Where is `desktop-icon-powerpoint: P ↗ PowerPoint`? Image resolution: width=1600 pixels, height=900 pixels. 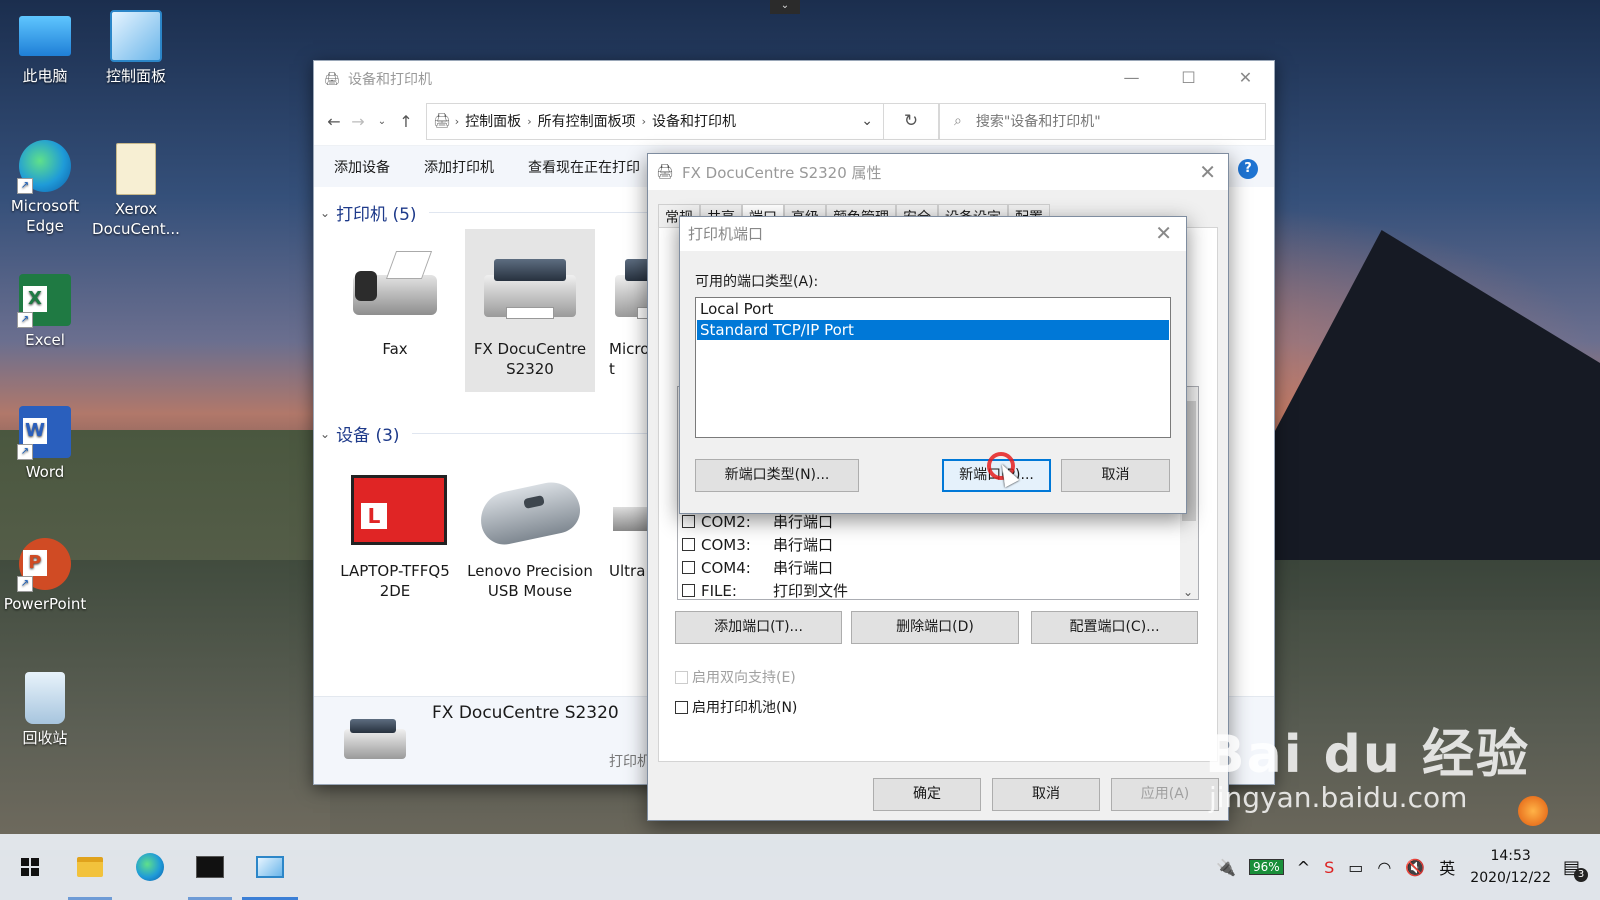
desktop-icon-powerpoint: P ↗ PowerPoint is located at coordinates (45, 576).